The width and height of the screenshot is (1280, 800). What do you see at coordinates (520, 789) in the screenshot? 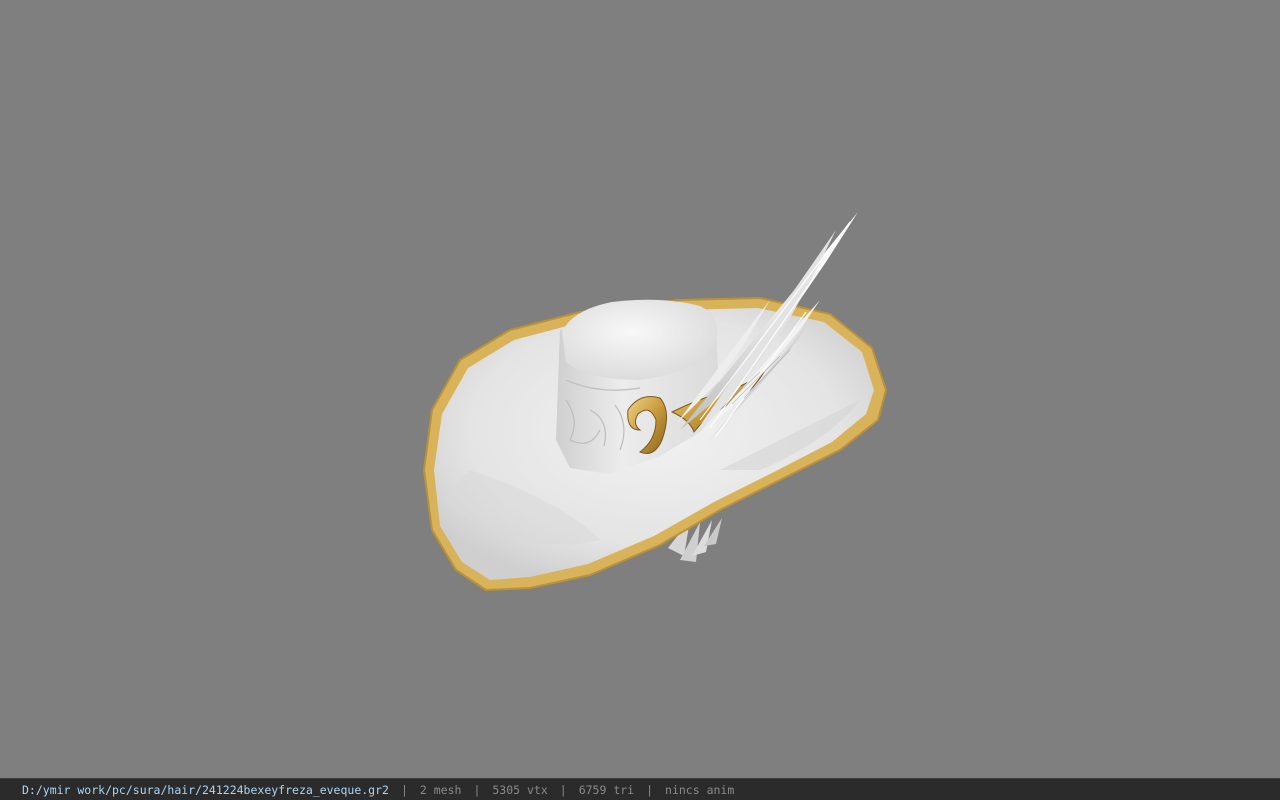
I see `vertex-count: 5305 vtx` at bounding box center [520, 789].